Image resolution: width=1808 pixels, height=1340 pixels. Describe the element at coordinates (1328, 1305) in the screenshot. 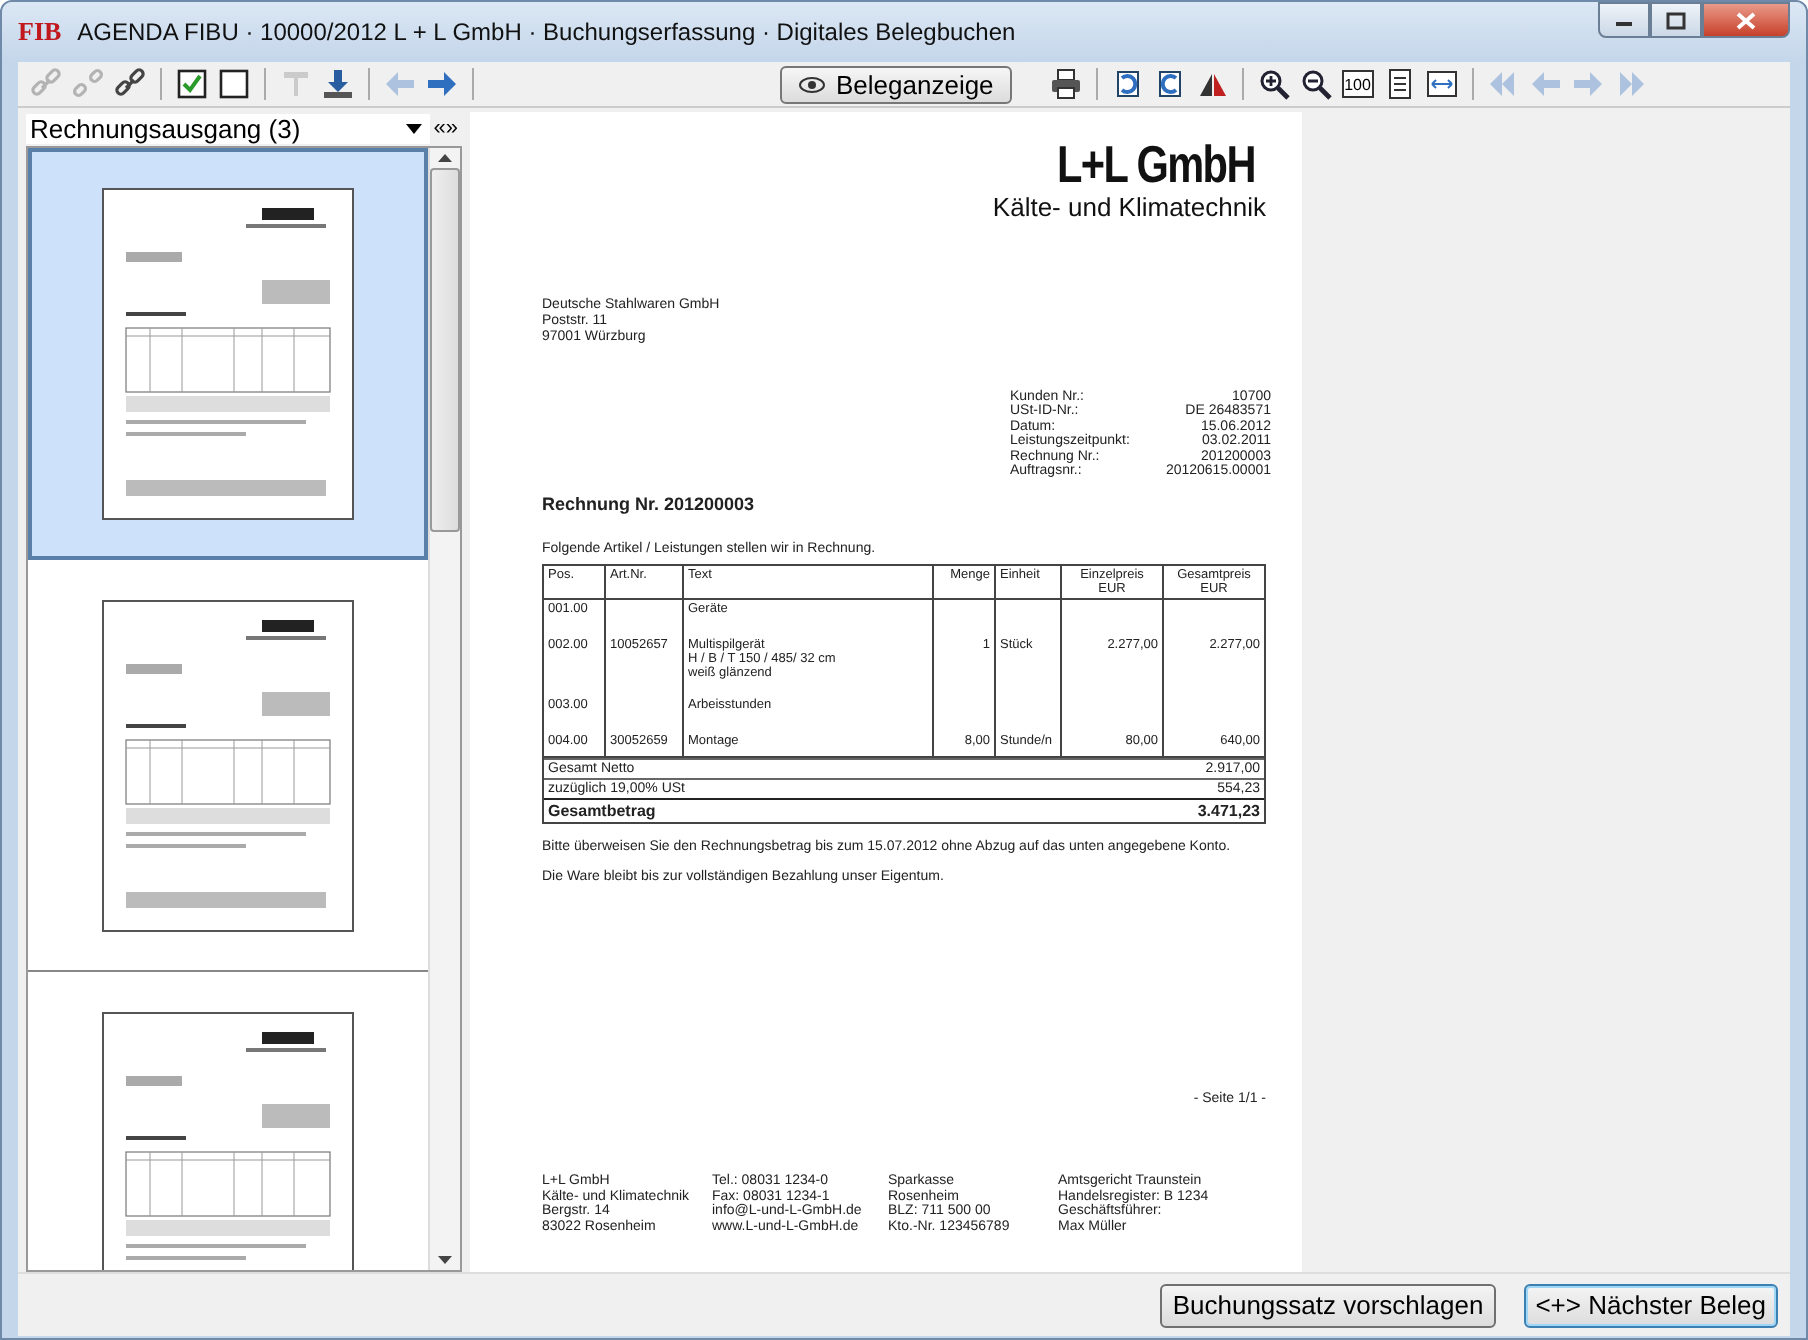

I see `action-button: Buchungssatz vorschlagen` at that location.